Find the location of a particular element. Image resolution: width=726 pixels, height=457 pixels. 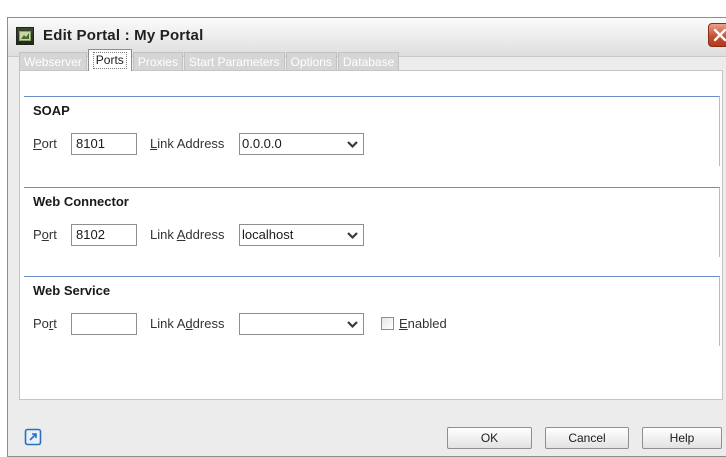

web-service-group: Web Service Port Link Address Enabled is located at coordinates (372, 311).